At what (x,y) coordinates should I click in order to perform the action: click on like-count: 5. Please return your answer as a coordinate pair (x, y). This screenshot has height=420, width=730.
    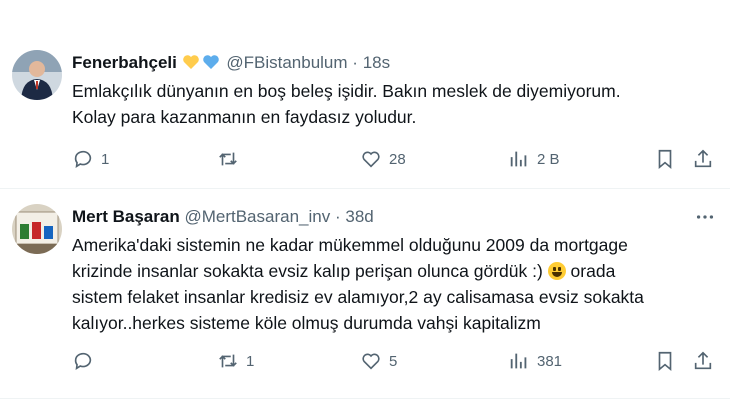
    Looking at the image, I should click on (393, 361).